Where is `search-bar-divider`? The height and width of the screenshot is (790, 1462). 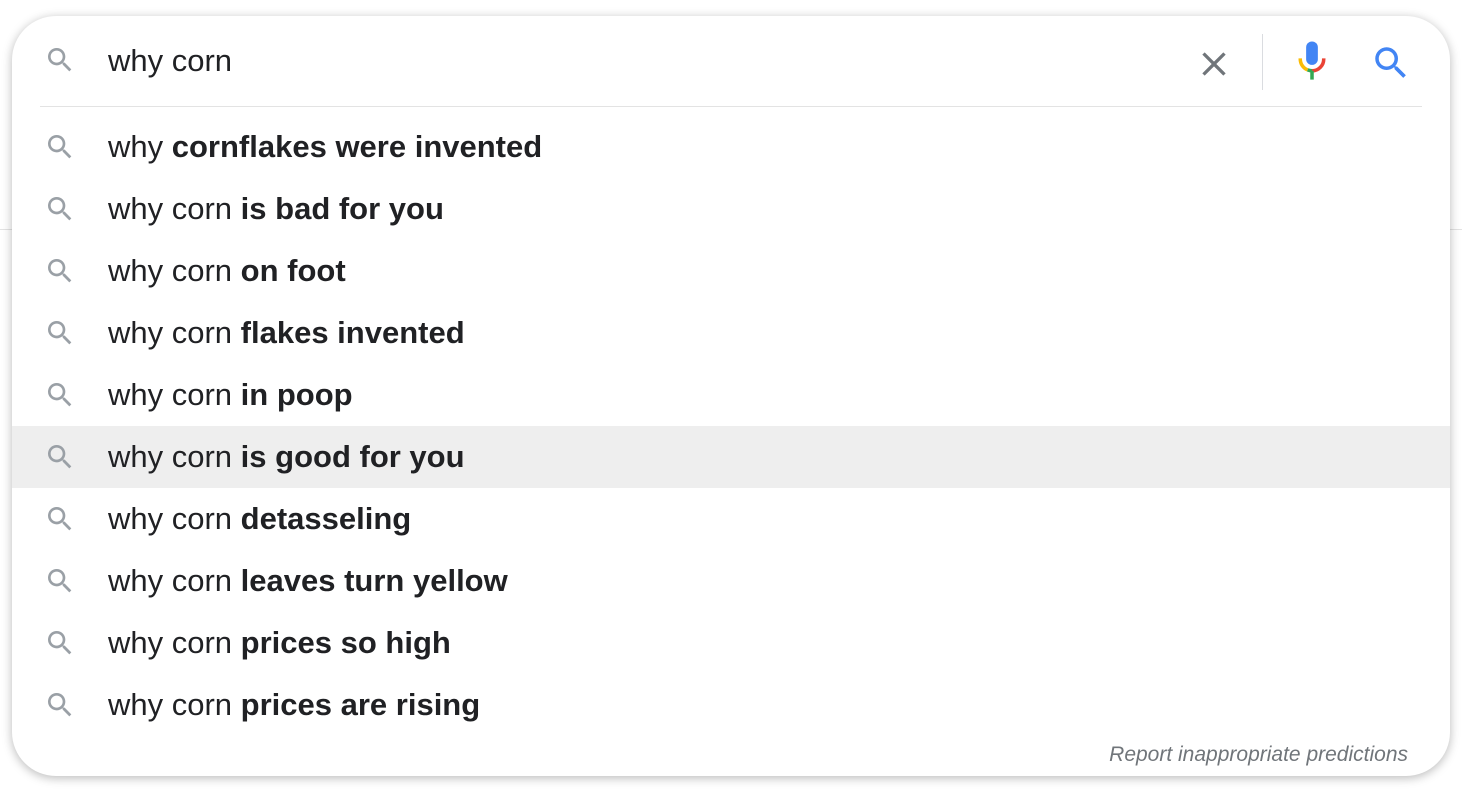 search-bar-divider is located at coordinates (1262, 62).